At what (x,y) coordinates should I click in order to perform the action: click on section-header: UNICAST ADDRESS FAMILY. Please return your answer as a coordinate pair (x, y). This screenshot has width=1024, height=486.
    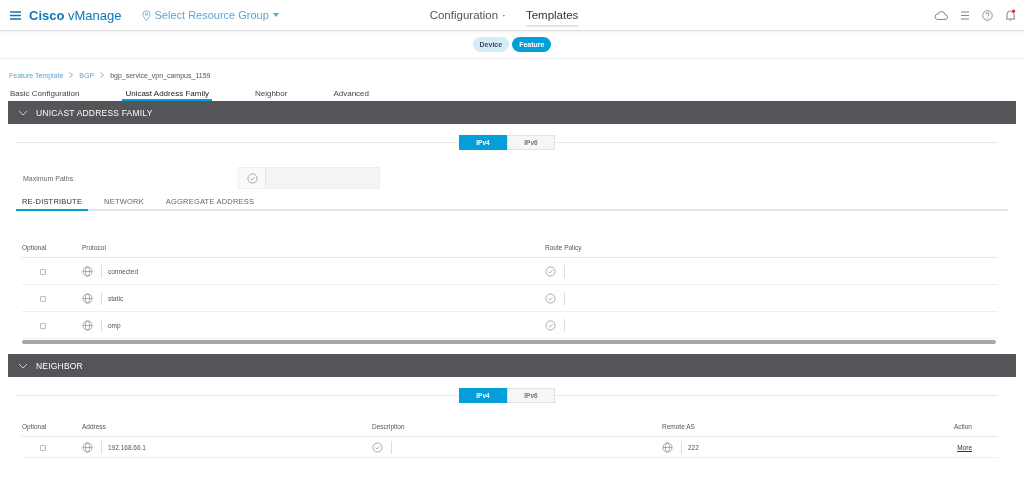
    Looking at the image, I should click on (512, 112).